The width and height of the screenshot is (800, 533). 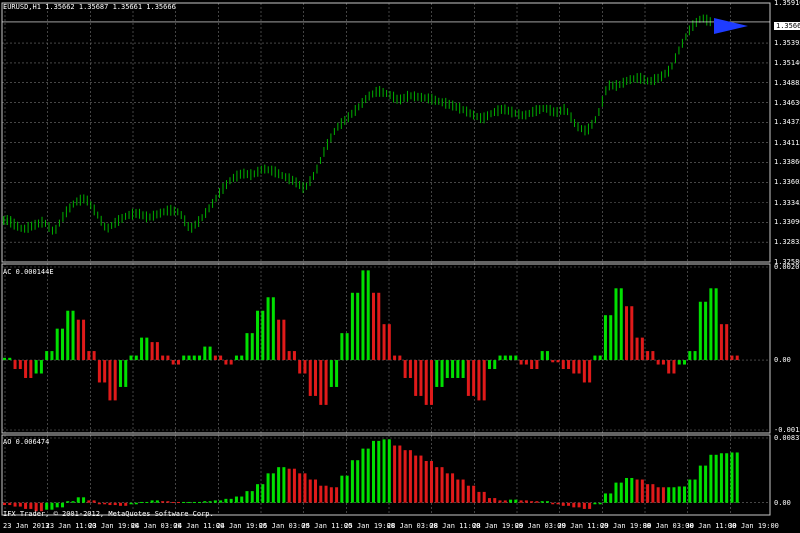 What do you see at coordinates (753, 526) in the screenshot?
I see `time-tick-label: 30 Jan 19:00` at bounding box center [753, 526].